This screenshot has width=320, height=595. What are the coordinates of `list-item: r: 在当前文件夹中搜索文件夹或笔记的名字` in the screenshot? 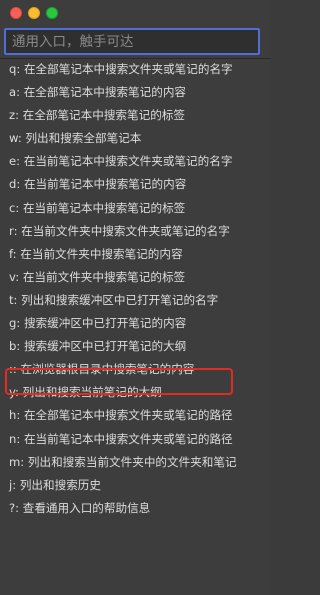 It's located at (135, 231).